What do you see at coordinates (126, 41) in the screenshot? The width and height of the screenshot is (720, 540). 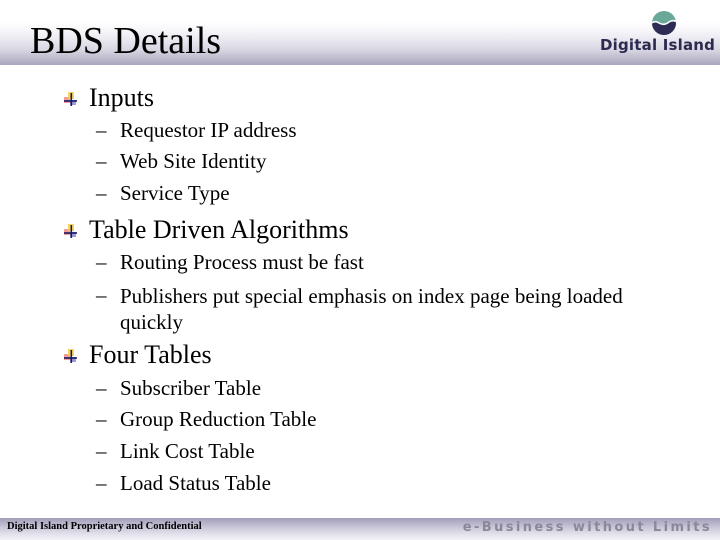 I see `slide-title: BDS Details` at bounding box center [126, 41].